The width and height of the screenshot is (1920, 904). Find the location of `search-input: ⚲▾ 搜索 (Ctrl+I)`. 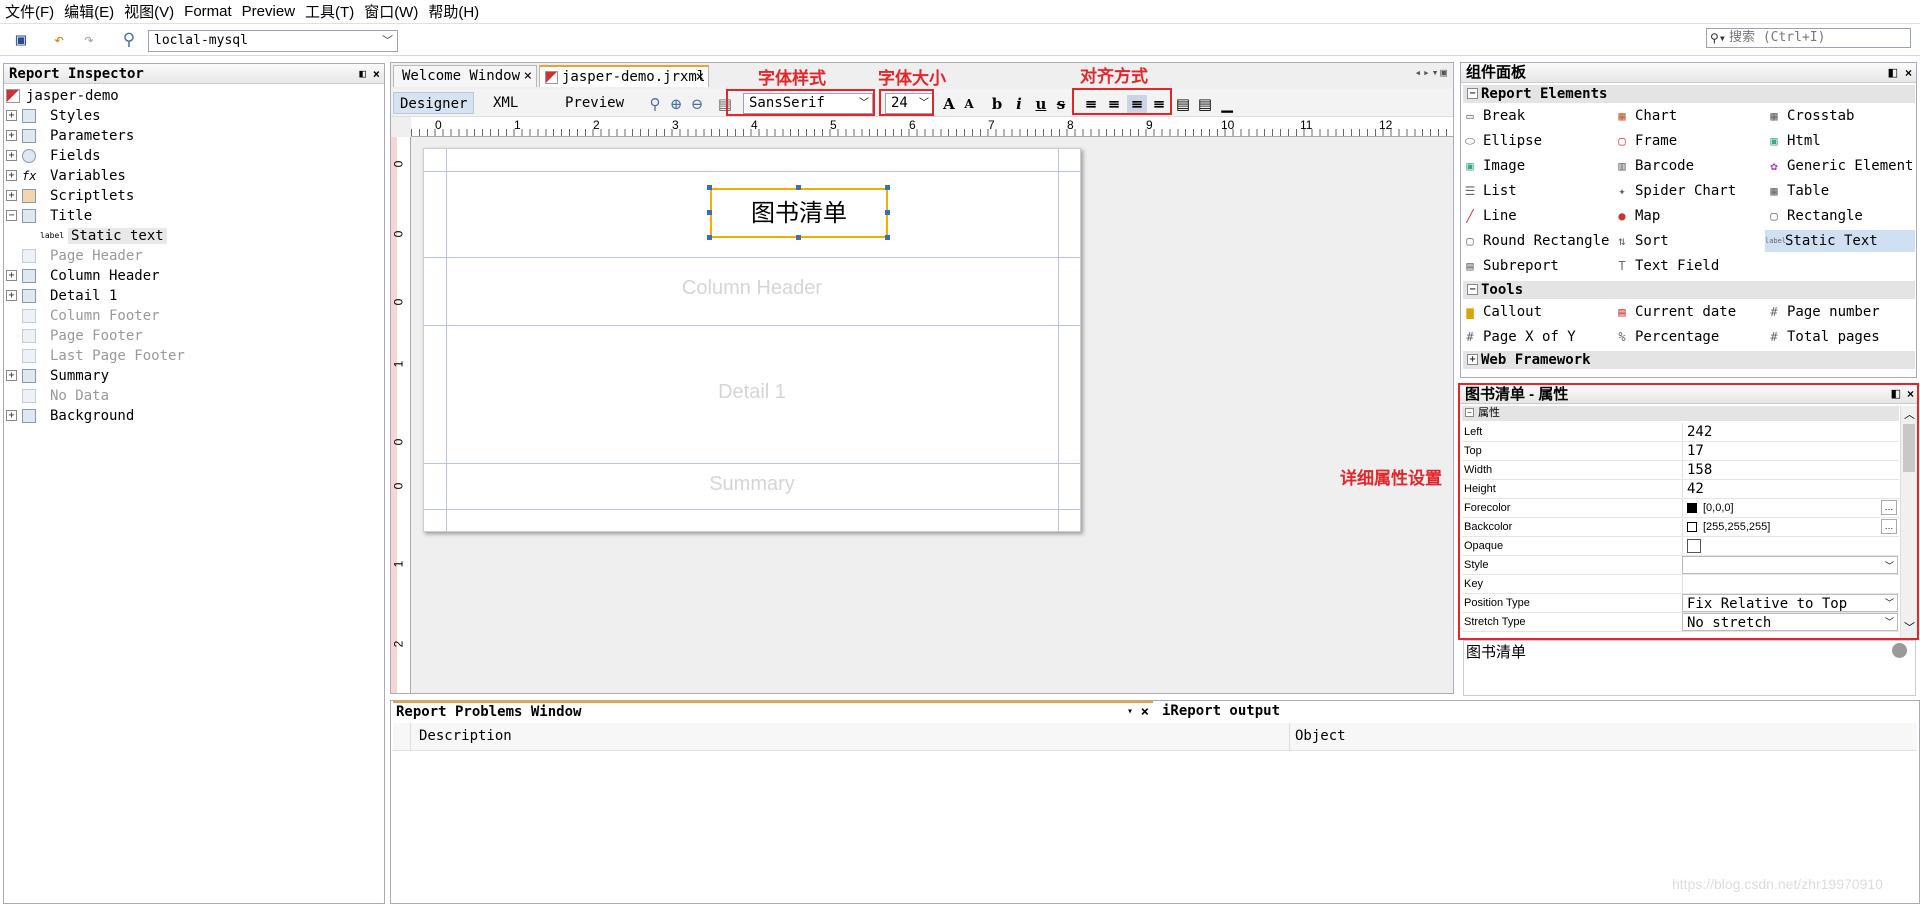

search-input: ⚲▾ 搜索 (Ctrl+I) is located at coordinates (1808, 38).